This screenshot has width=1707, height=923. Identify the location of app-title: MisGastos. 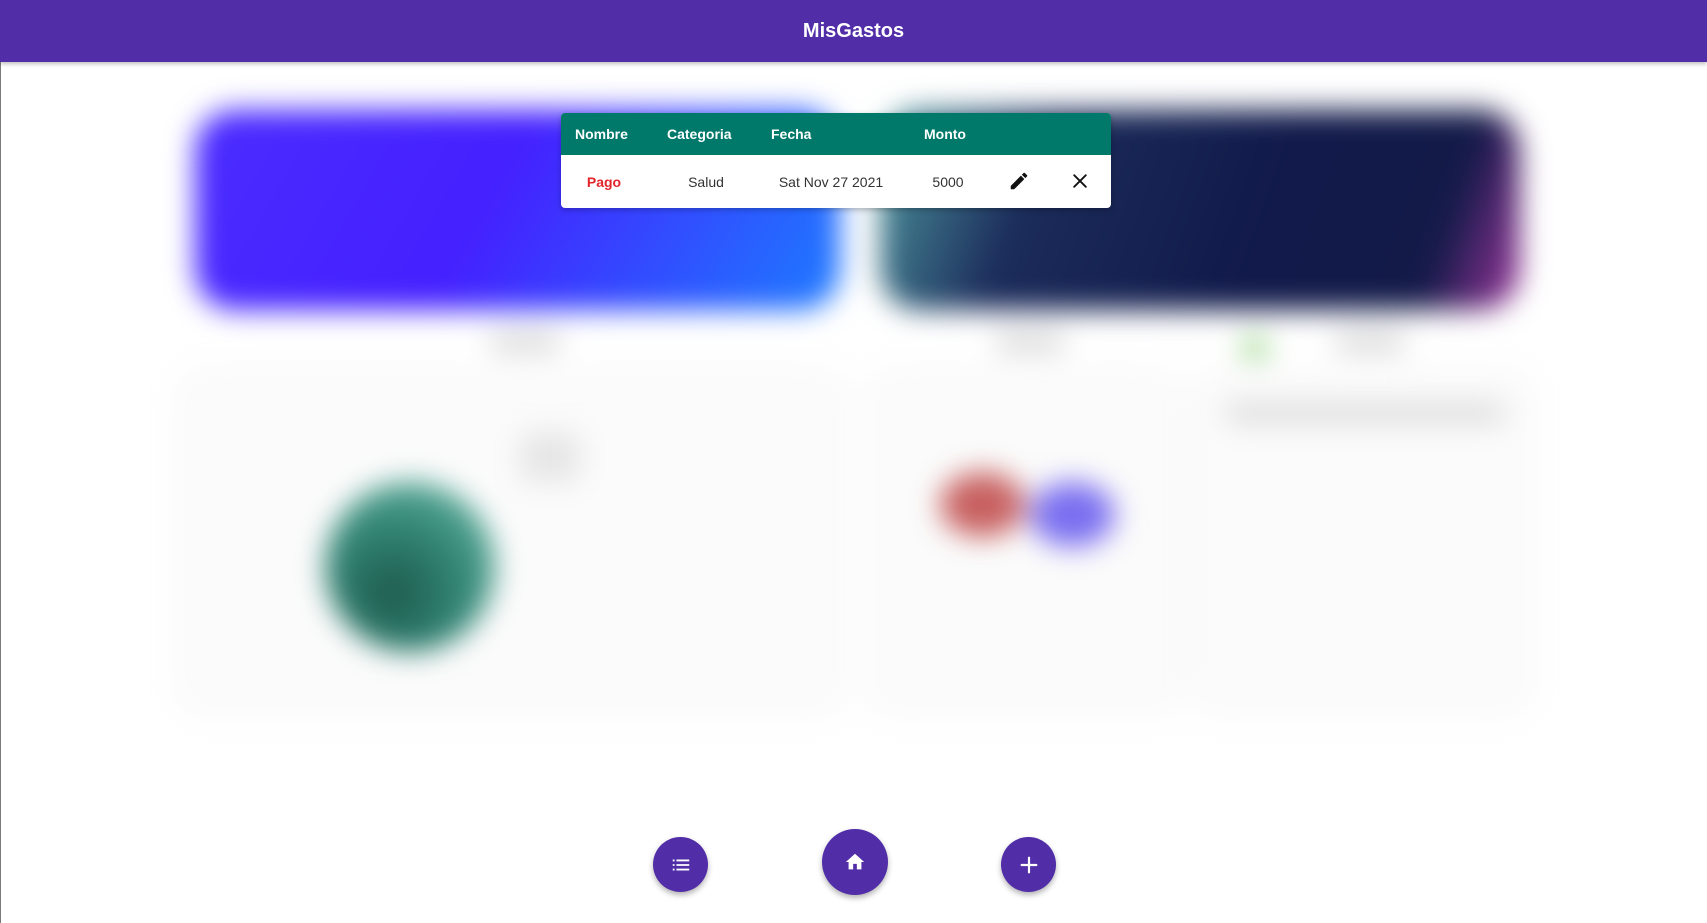
(853, 30).